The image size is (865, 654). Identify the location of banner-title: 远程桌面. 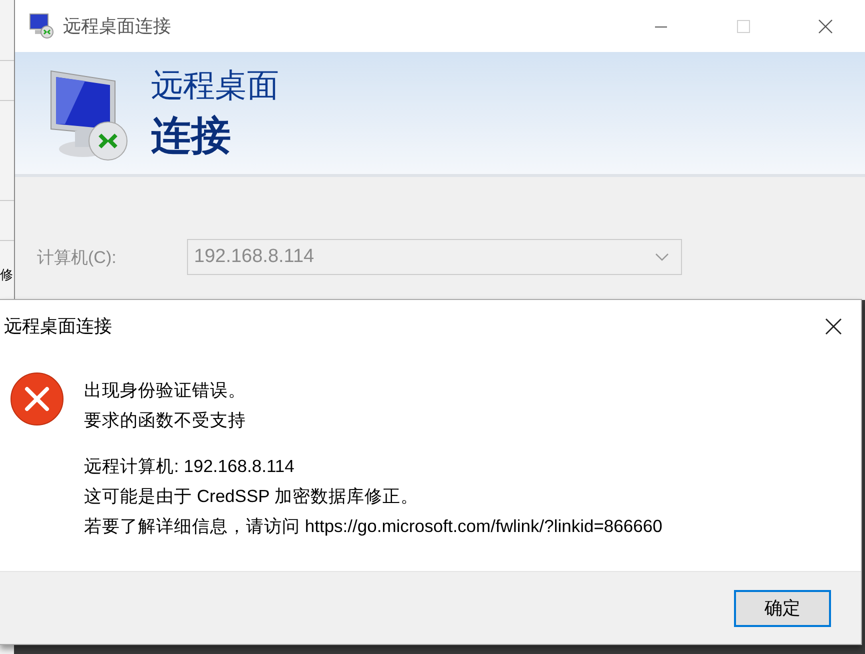
(215, 85).